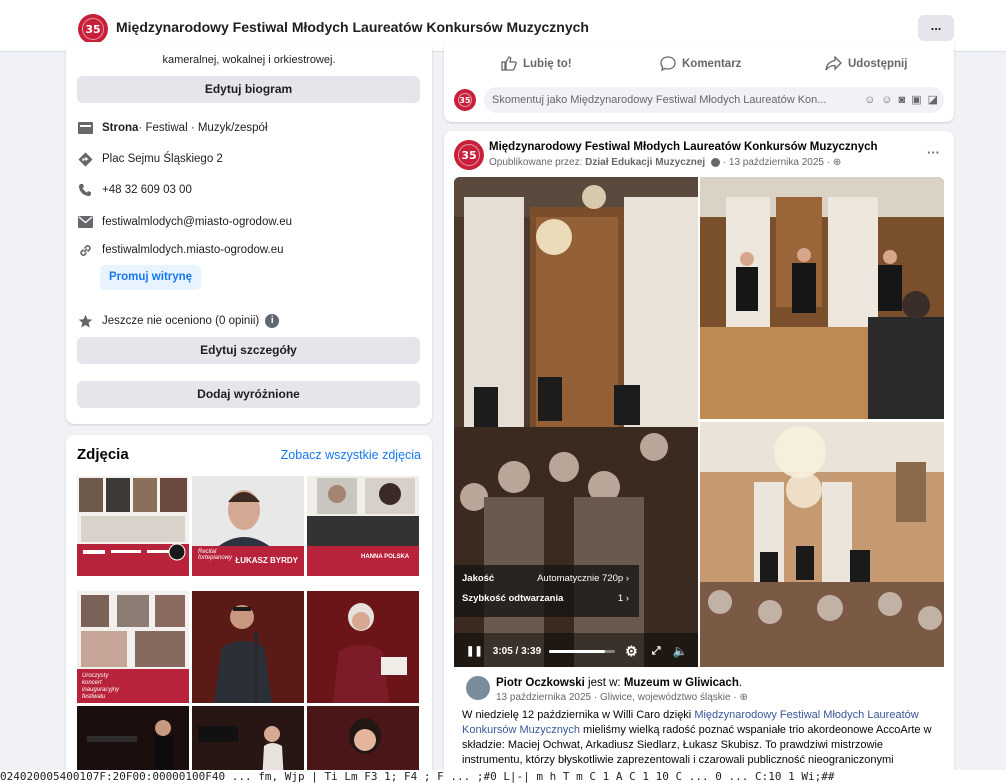 This screenshot has height=783, width=1006. What do you see at coordinates (509, 63) in the screenshot?
I see `like-icon` at bounding box center [509, 63].